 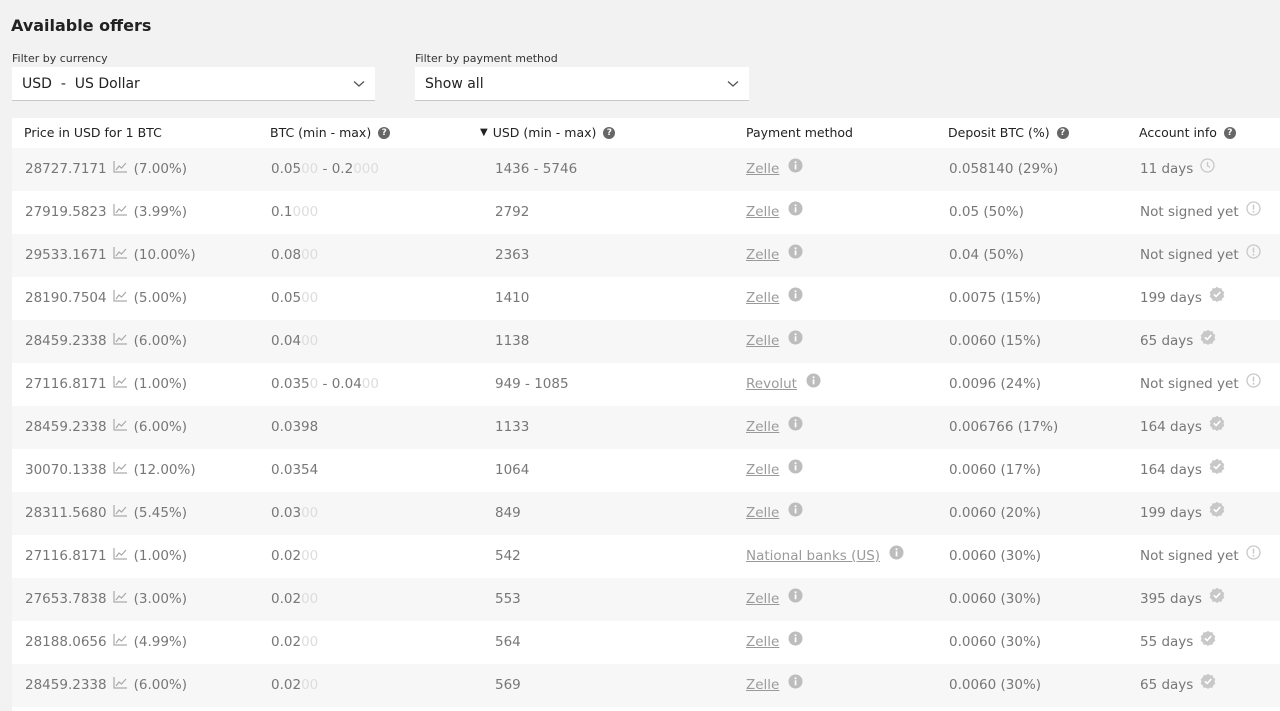 I want to click on clock-icon, so click(x=1207, y=169).